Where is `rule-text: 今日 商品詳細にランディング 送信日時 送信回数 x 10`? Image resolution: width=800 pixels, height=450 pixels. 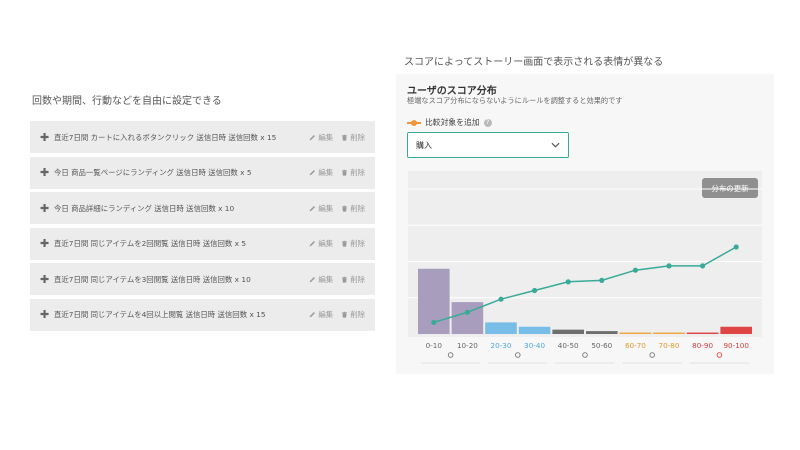 rule-text: 今日 商品詳細にランディング 送信日時 送信回数 x 10 is located at coordinates (144, 208).